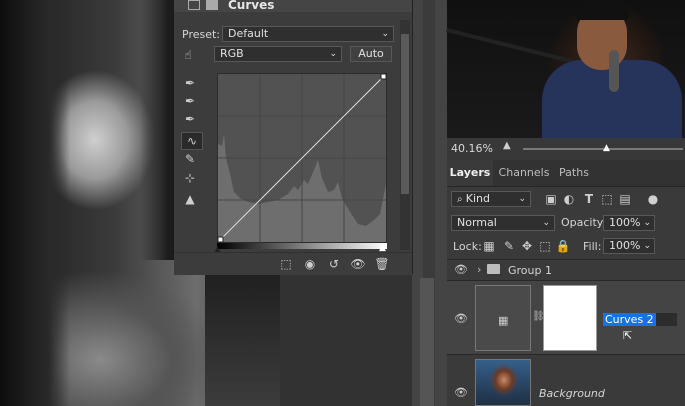 This screenshot has height=406, width=685. I want to click on black-point-handle, so click(220, 239).